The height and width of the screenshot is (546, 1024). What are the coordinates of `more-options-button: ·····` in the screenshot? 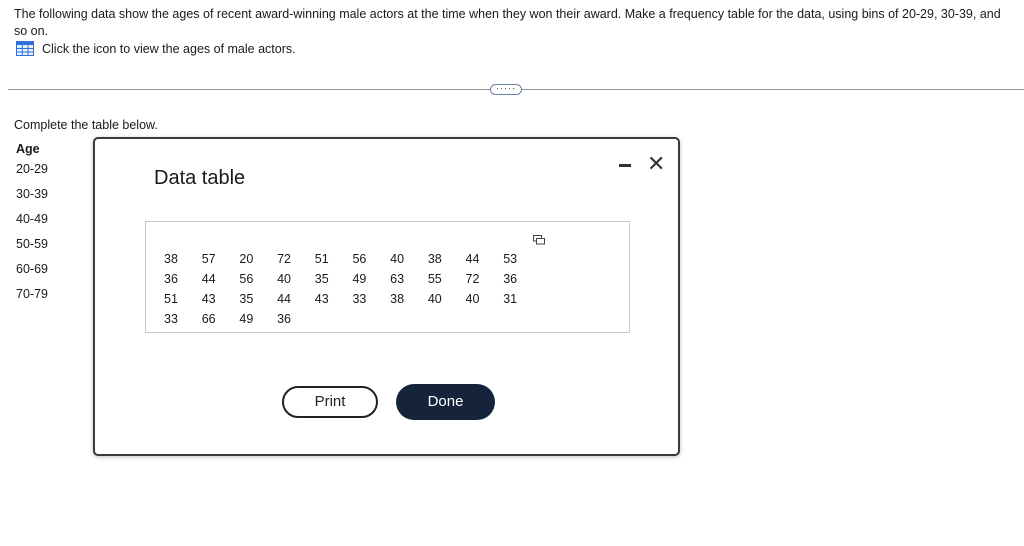 It's located at (506, 89).